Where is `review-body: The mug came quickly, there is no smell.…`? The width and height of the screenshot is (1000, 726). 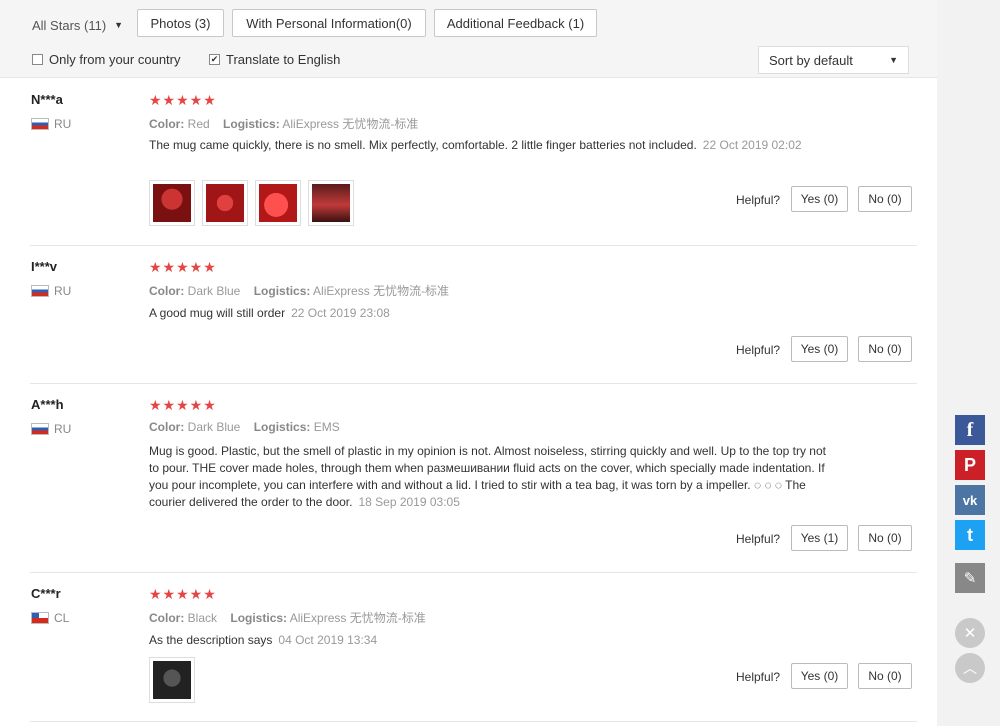
review-body: The mug came quickly, there is no smell.… is located at coordinates (423, 145).